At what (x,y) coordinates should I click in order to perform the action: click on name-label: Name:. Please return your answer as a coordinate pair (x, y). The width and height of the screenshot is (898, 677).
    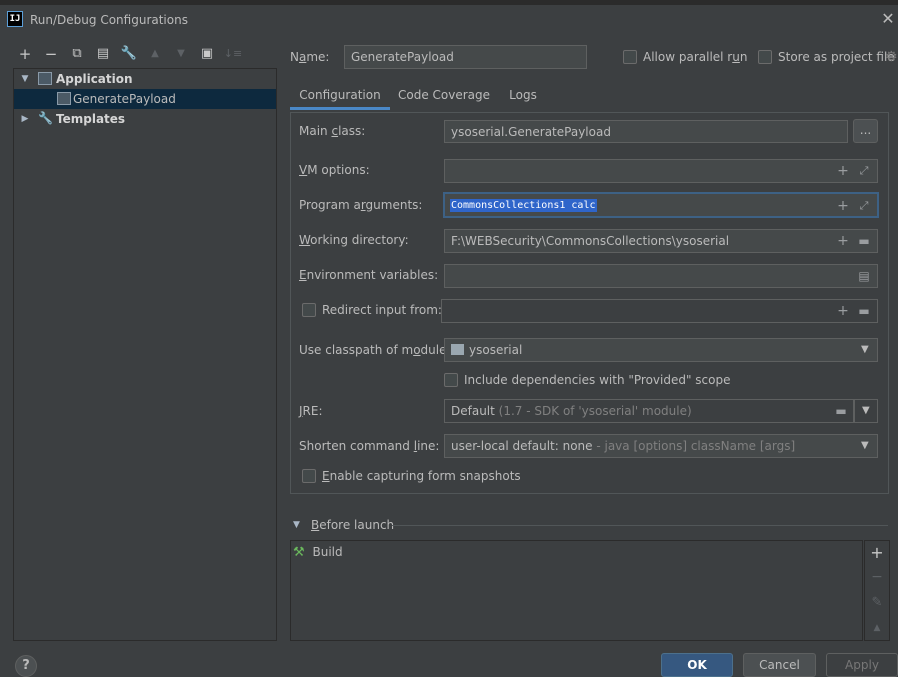
    Looking at the image, I should click on (310, 57).